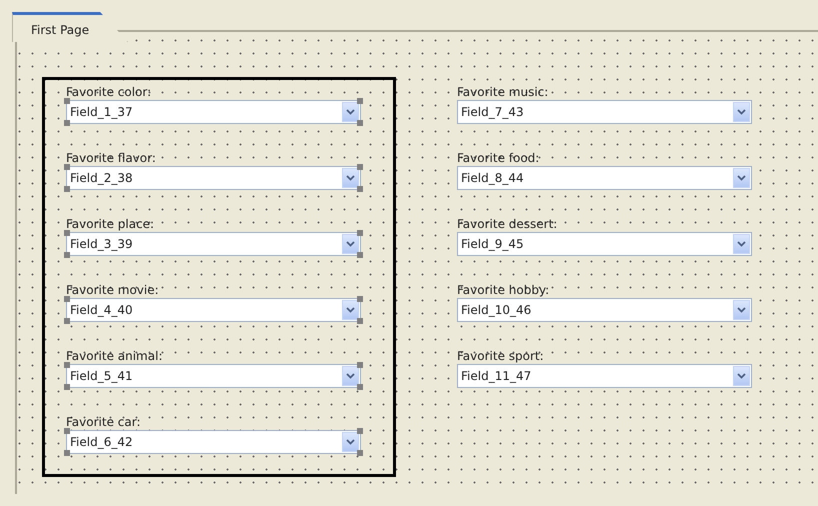  What do you see at coordinates (70, 27) in the screenshot?
I see `page-tab: First Page` at bounding box center [70, 27].